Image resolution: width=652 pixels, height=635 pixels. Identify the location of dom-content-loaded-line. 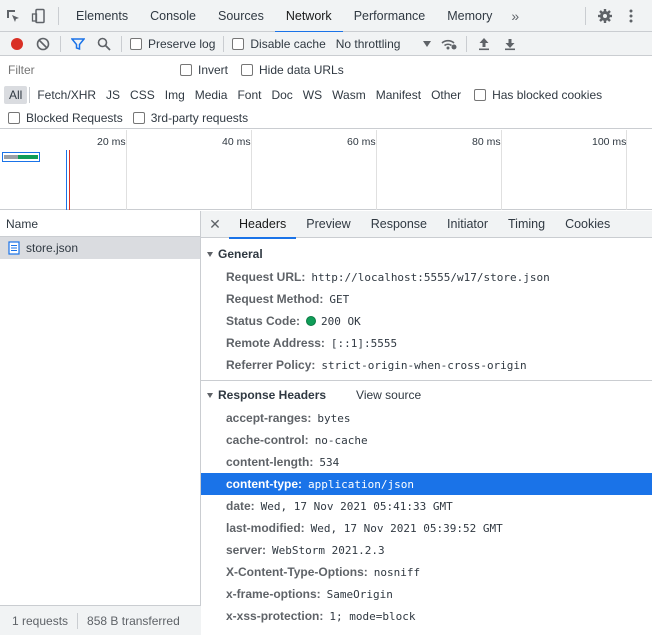
(66, 180).